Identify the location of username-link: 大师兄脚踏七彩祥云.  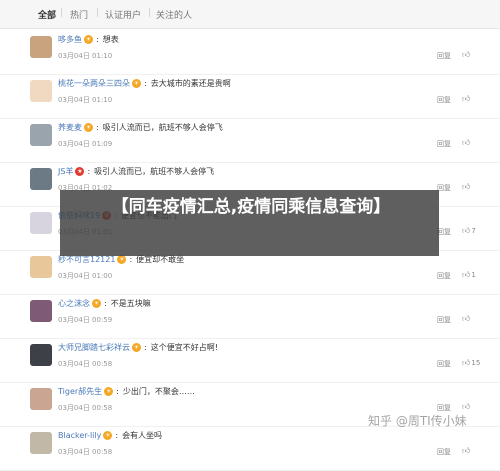
(94, 347).